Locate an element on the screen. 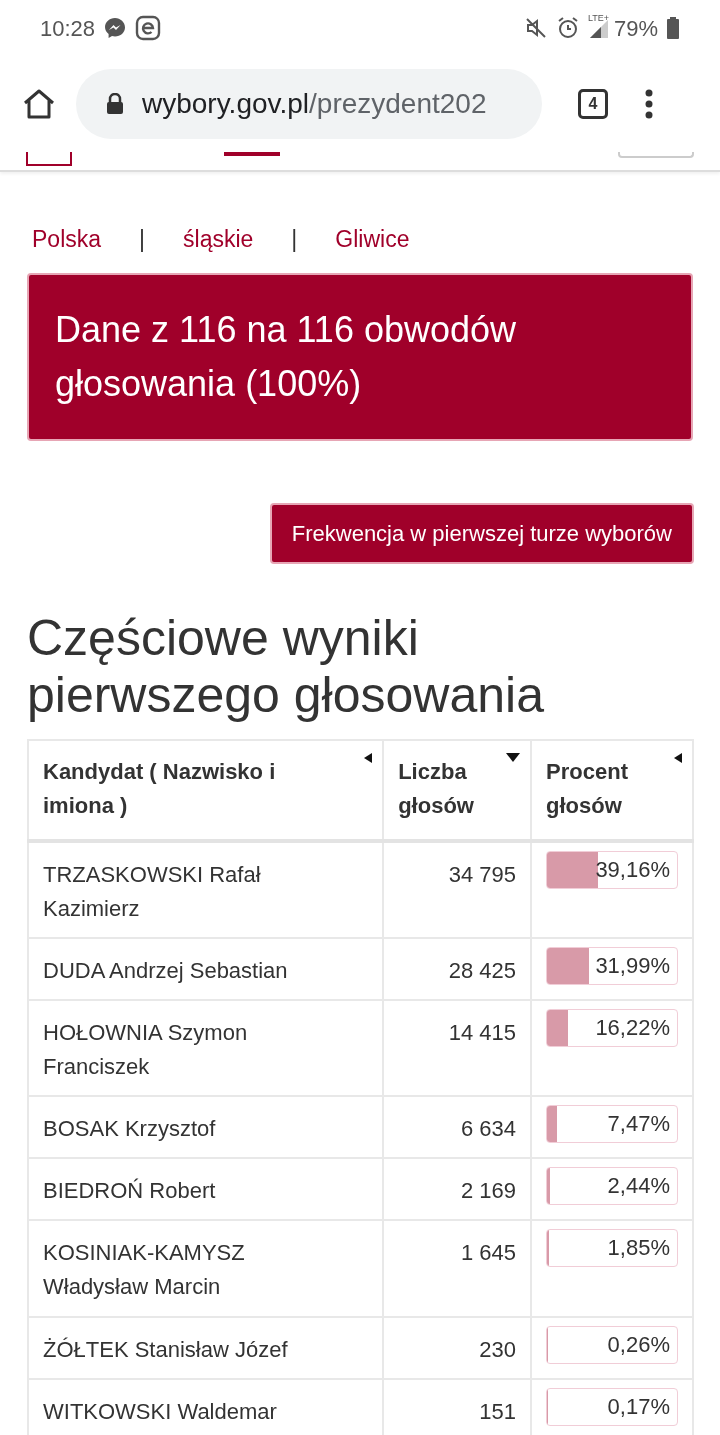 The image size is (720, 1435). vote-count: 28 425 is located at coordinates (457, 968).